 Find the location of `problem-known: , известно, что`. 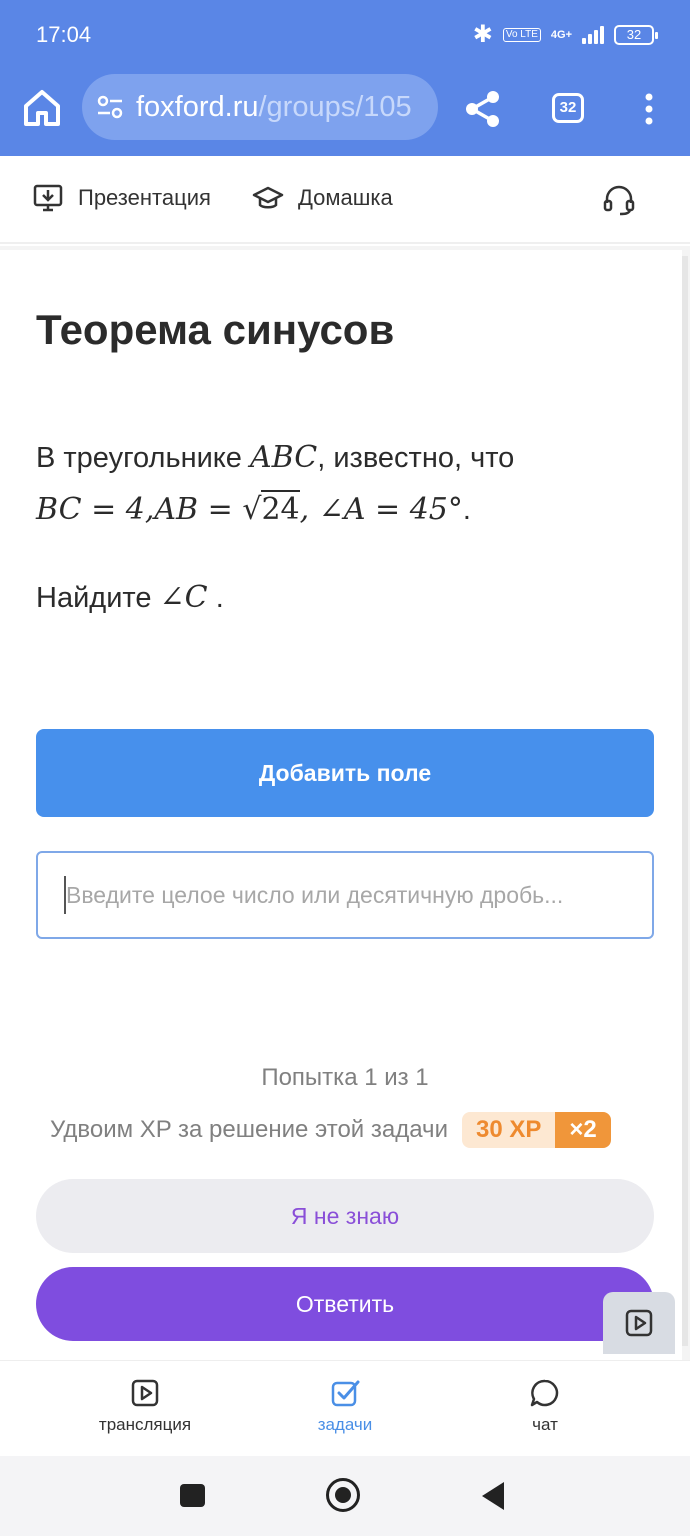

problem-known: , известно, что is located at coordinates (416, 458).